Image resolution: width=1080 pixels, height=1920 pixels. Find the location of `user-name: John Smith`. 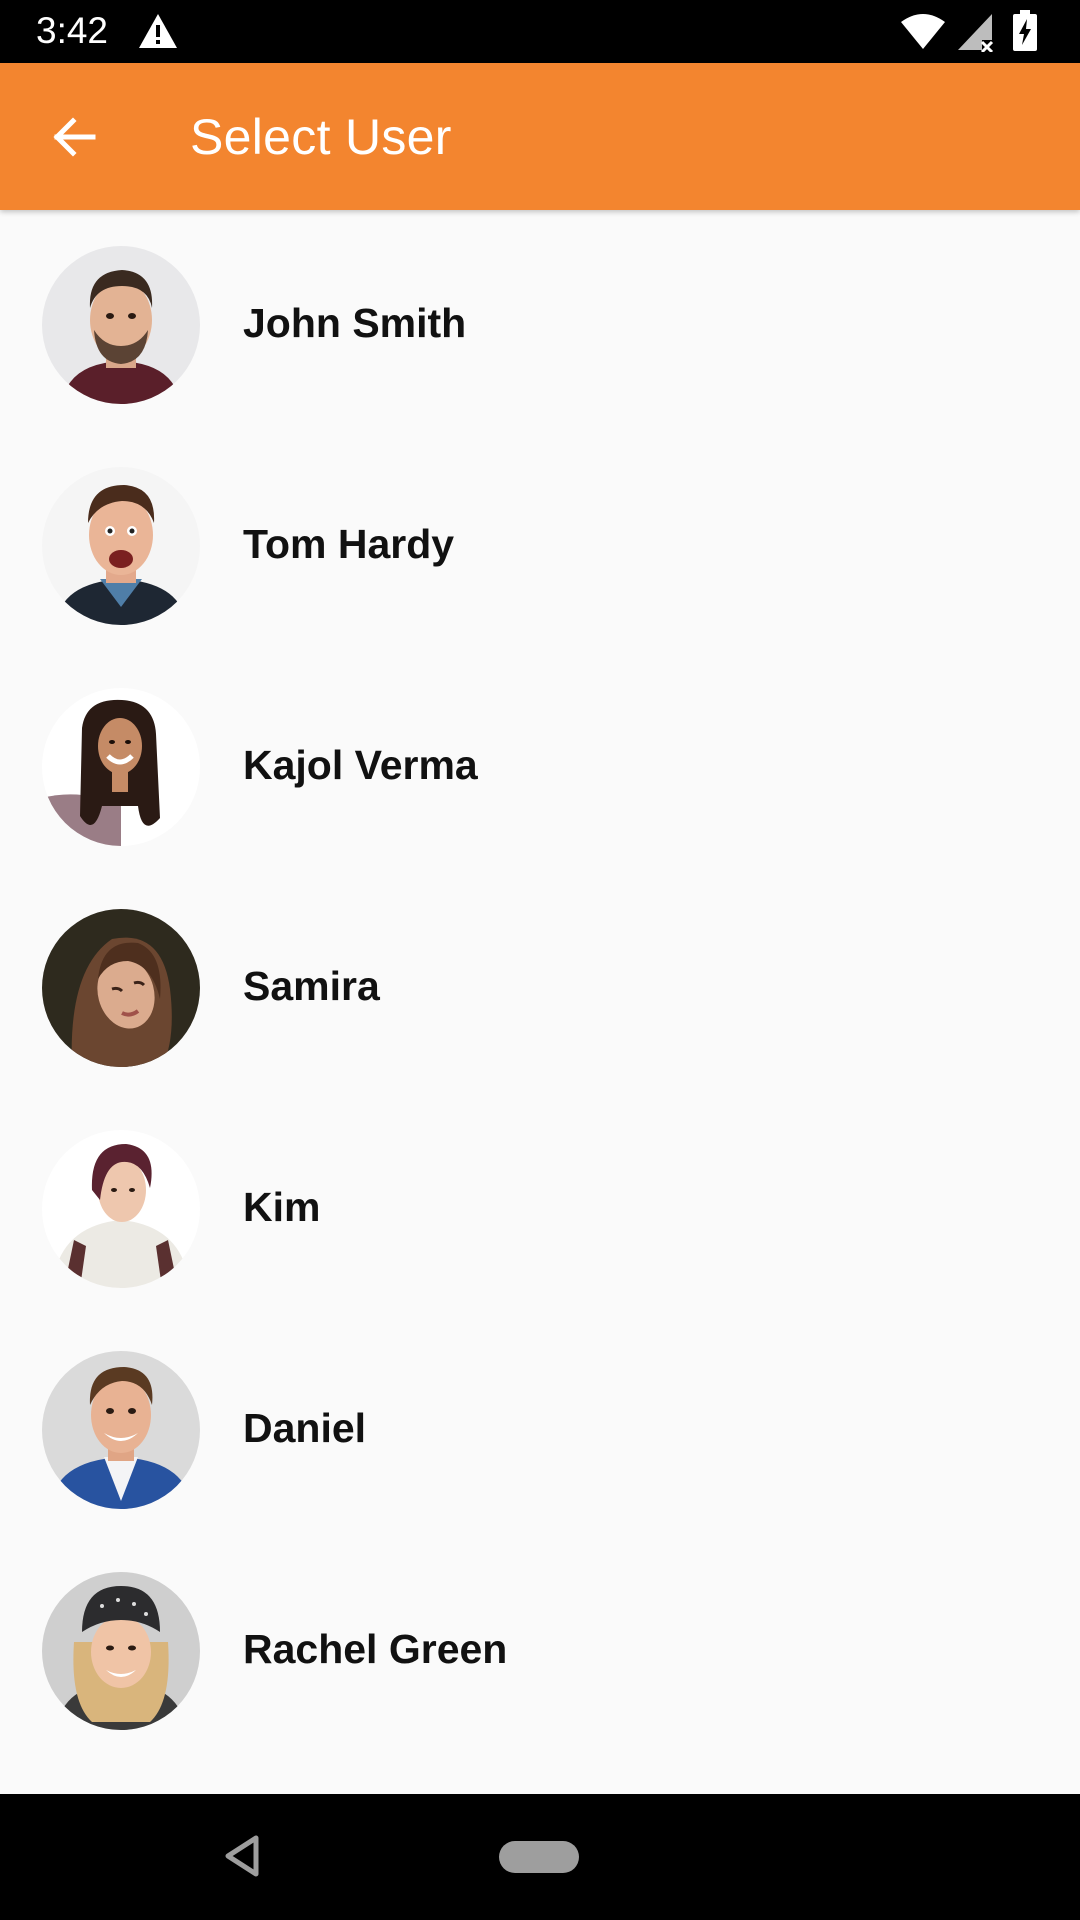

user-name: John Smith is located at coordinates (355, 323).